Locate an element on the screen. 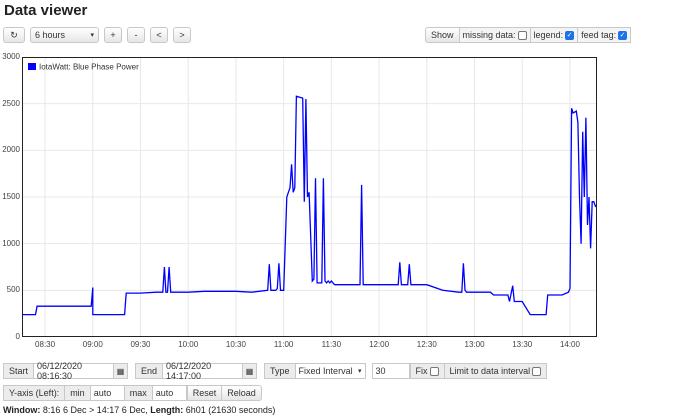 The width and height of the screenshot is (690, 417). x-tick-label: 10:30 is located at coordinates (235, 344).